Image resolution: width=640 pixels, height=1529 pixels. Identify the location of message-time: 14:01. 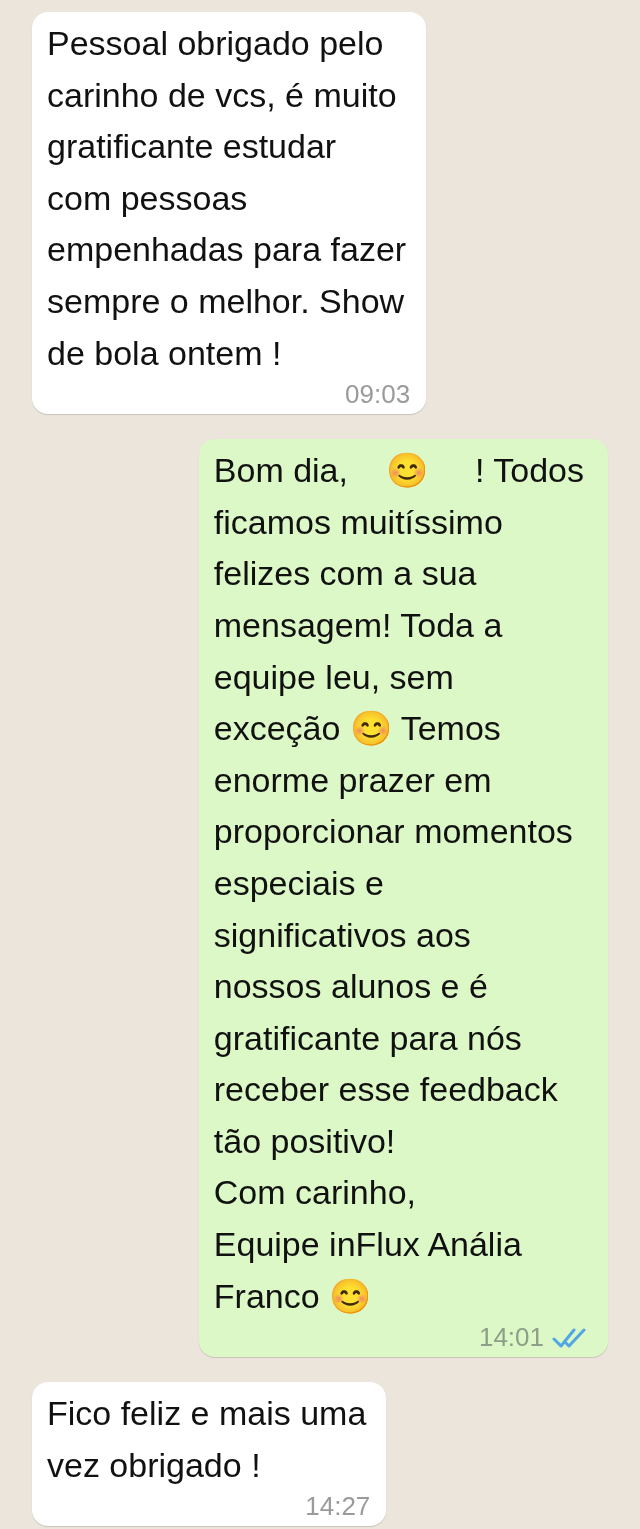
(511, 1338).